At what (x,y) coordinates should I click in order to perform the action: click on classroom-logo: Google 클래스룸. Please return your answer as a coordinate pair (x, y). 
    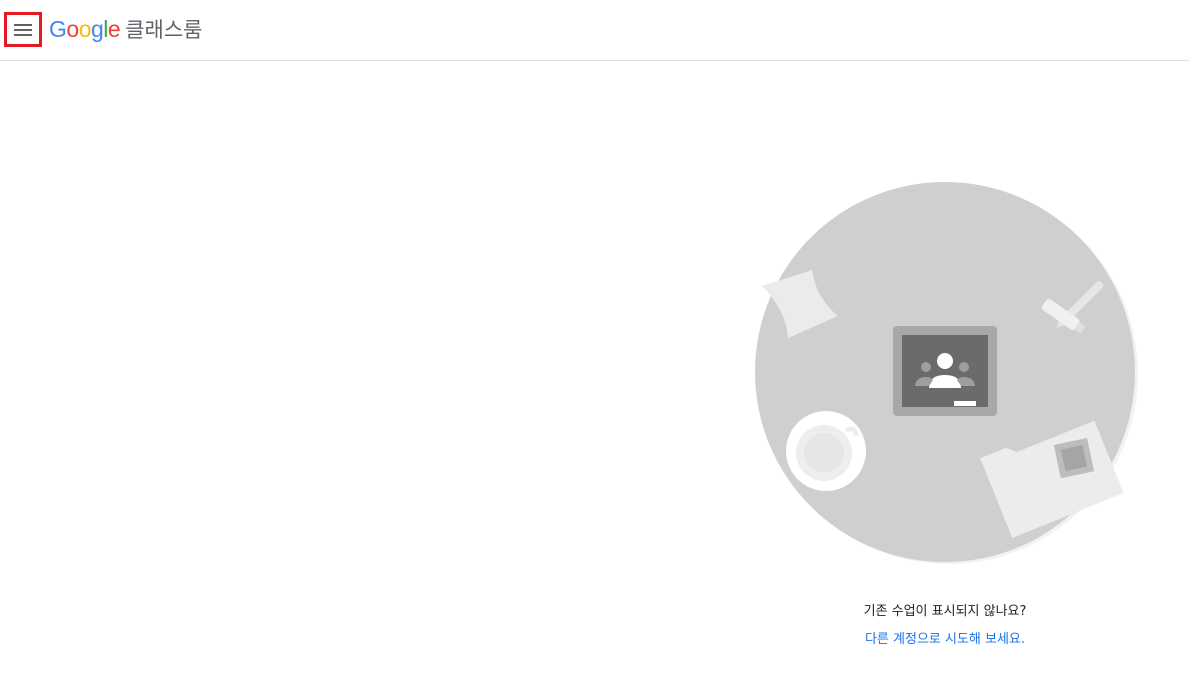
    Looking at the image, I should click on (125, 29).